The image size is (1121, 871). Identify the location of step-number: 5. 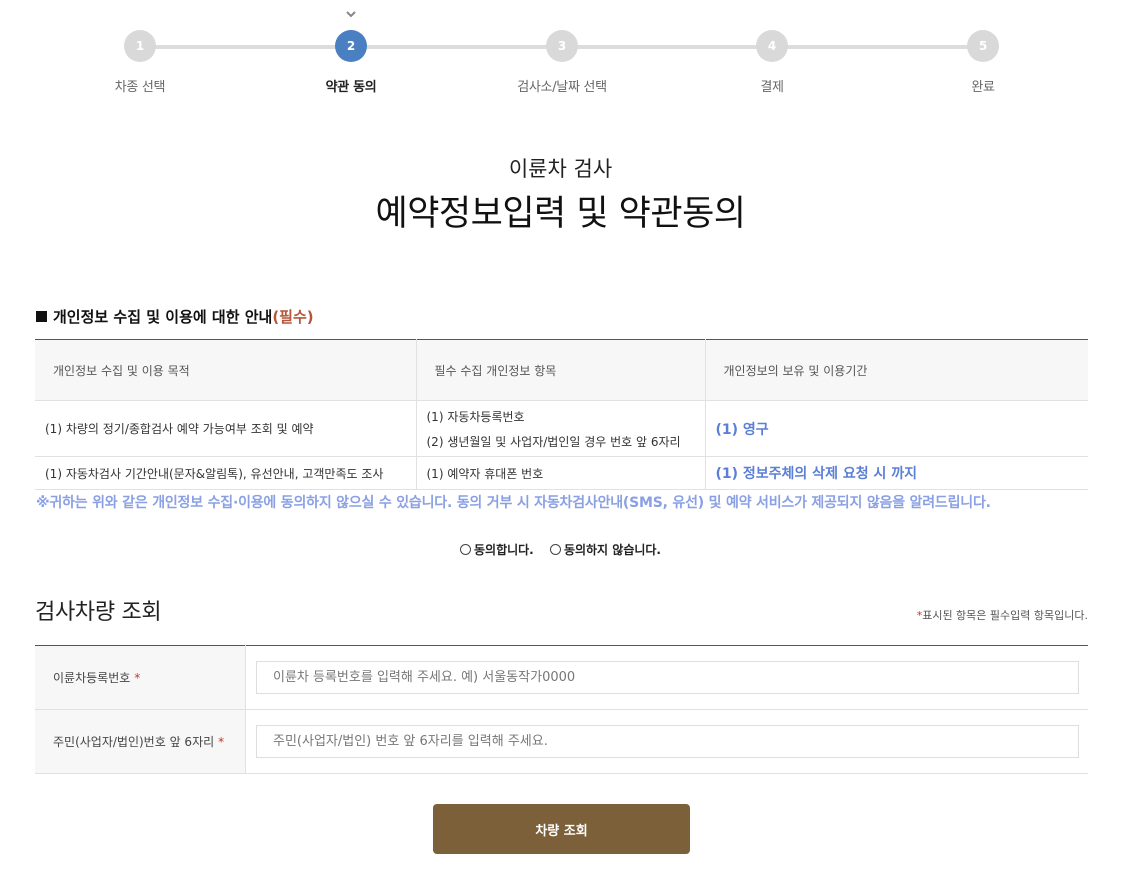
(983, 46).